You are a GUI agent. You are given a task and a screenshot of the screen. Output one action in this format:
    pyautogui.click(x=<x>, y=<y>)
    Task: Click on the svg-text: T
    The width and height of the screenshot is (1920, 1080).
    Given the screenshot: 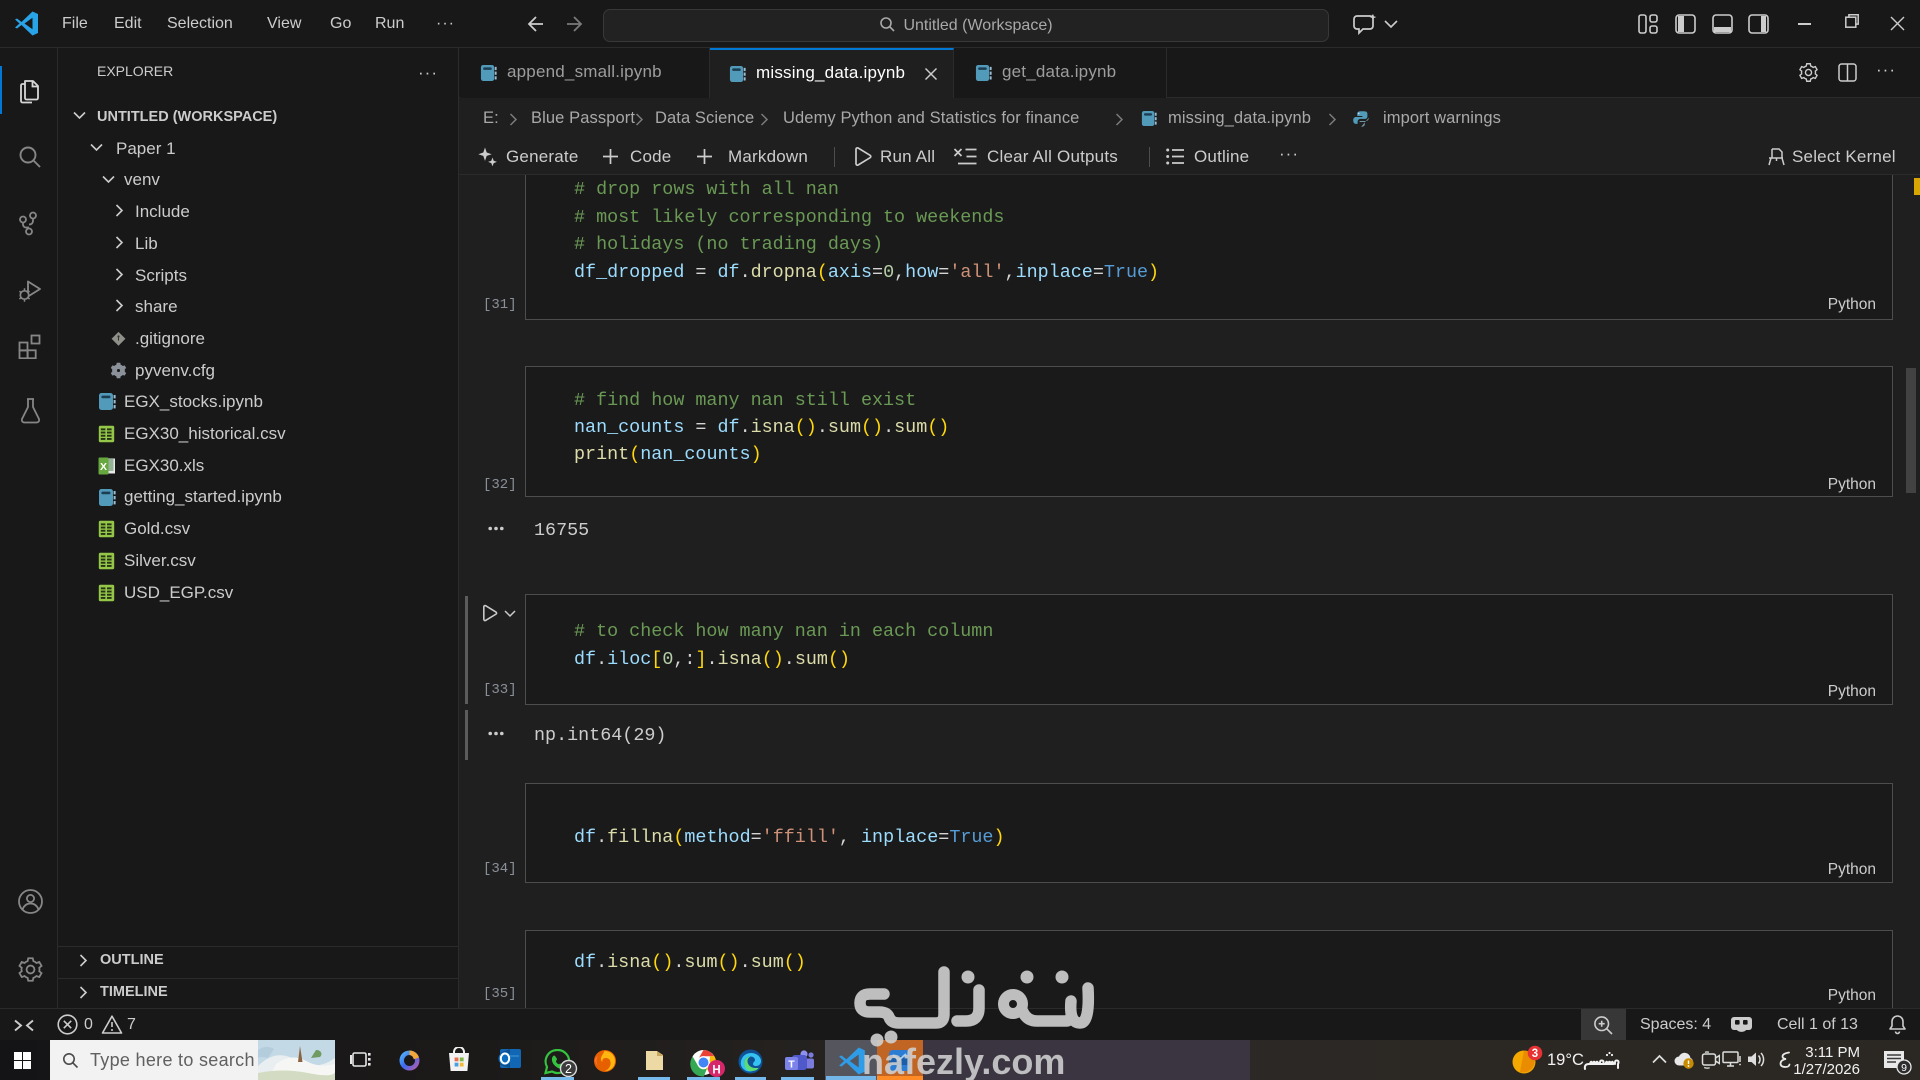 What is the action you would take?
    pyautogui.click(x=791, y=1064)
    